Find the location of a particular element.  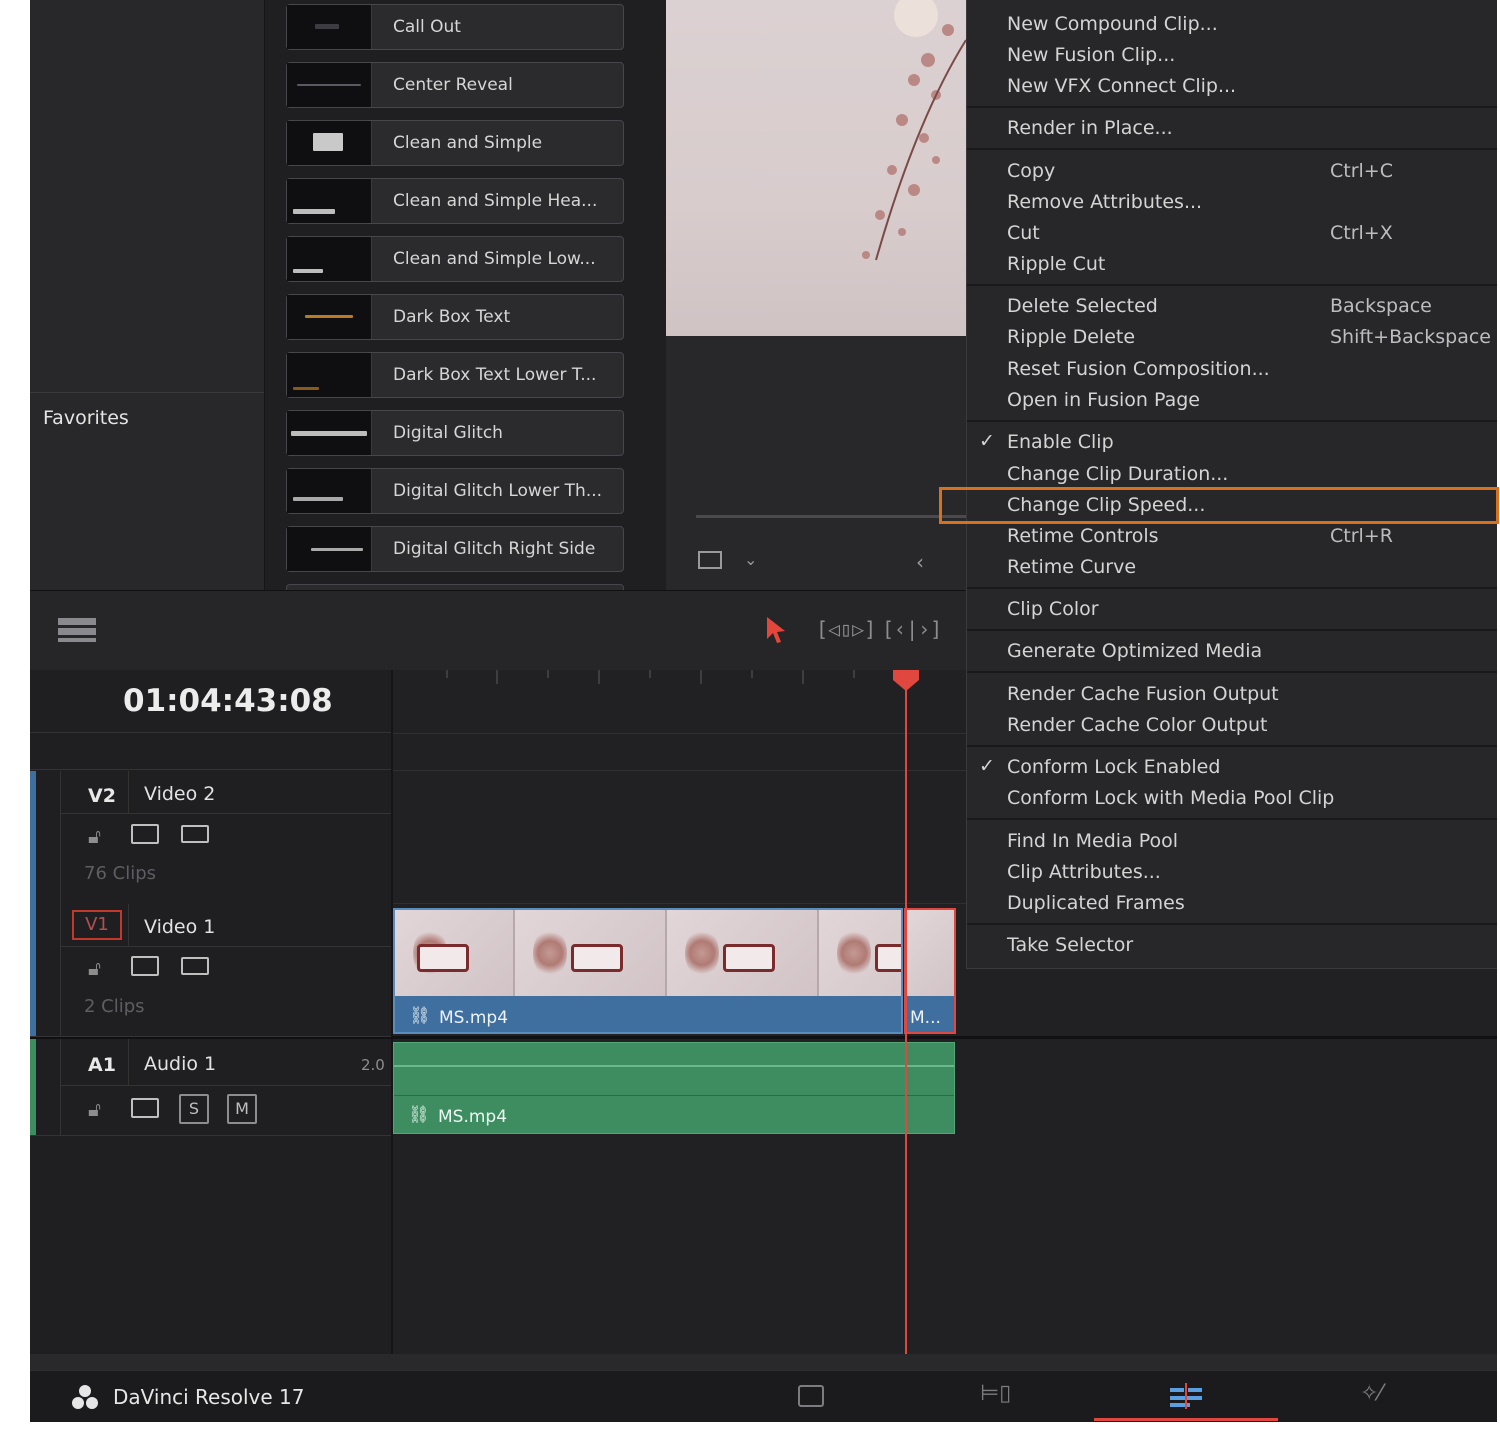

chevron-left-icon: ‹ is located at coordinates (920, 562).